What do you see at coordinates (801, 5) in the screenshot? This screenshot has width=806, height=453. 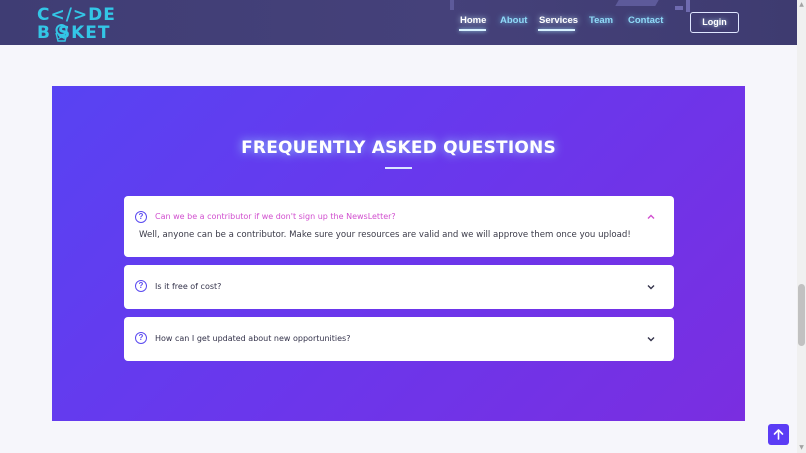 I see `scroll-up-arrow-icon: ▲` at bounding box center [801, 5].